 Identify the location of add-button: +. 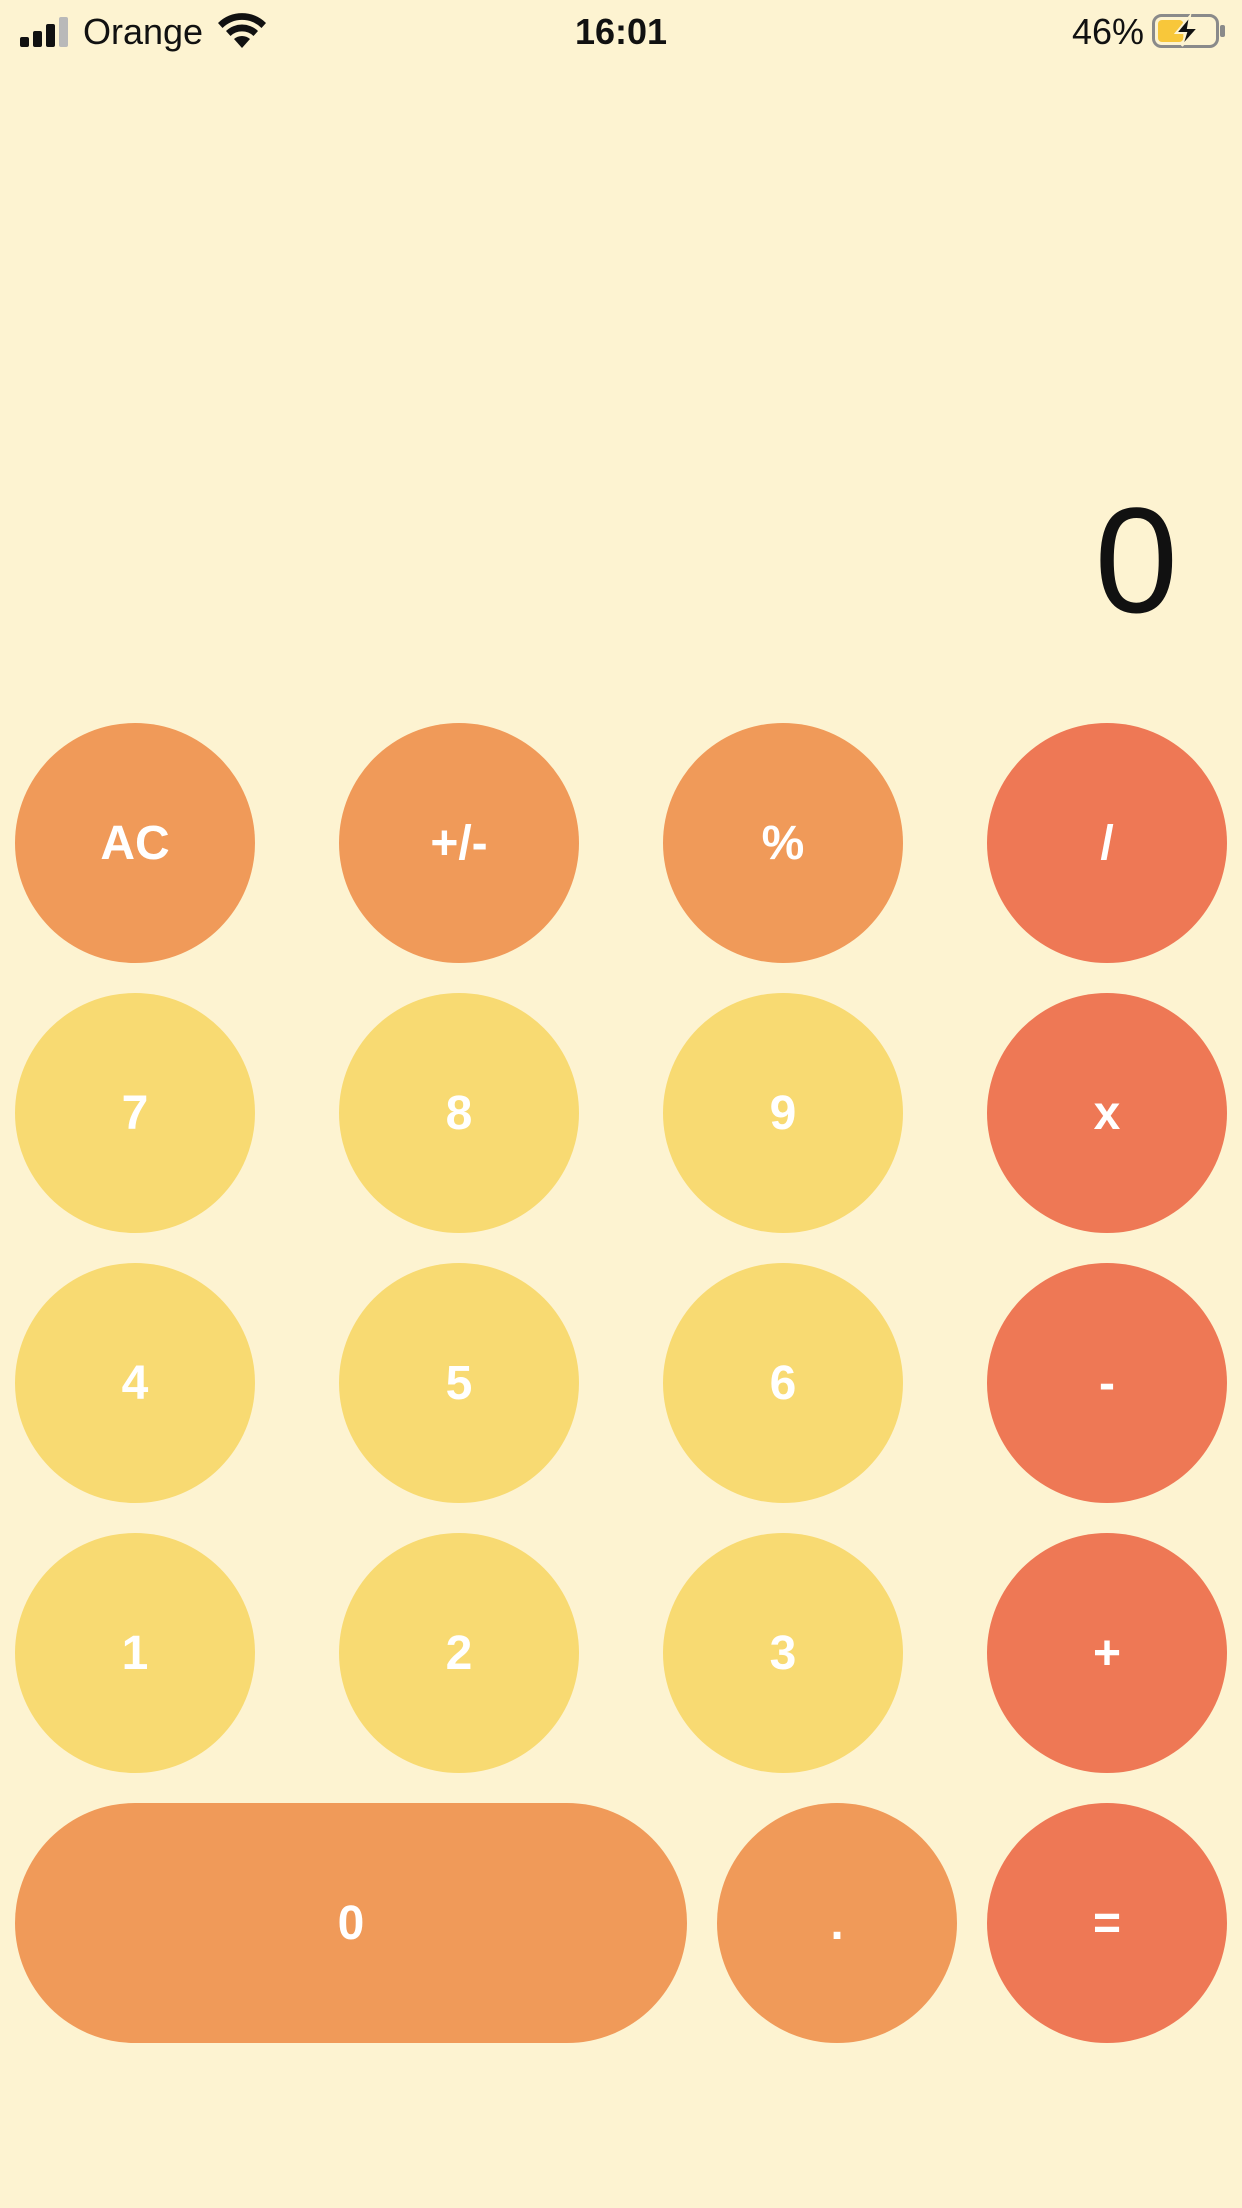
(1107, 1653).